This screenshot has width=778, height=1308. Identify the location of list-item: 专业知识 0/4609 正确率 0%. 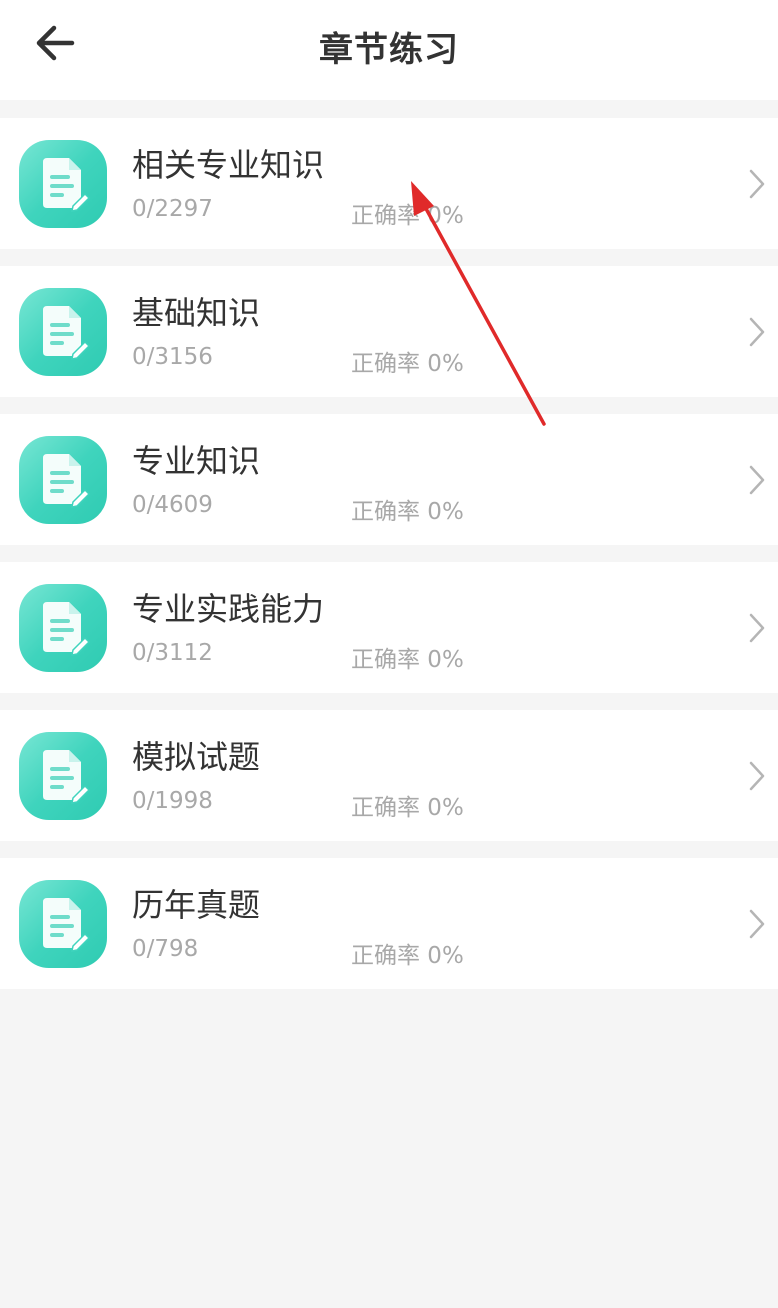
(389, 479).